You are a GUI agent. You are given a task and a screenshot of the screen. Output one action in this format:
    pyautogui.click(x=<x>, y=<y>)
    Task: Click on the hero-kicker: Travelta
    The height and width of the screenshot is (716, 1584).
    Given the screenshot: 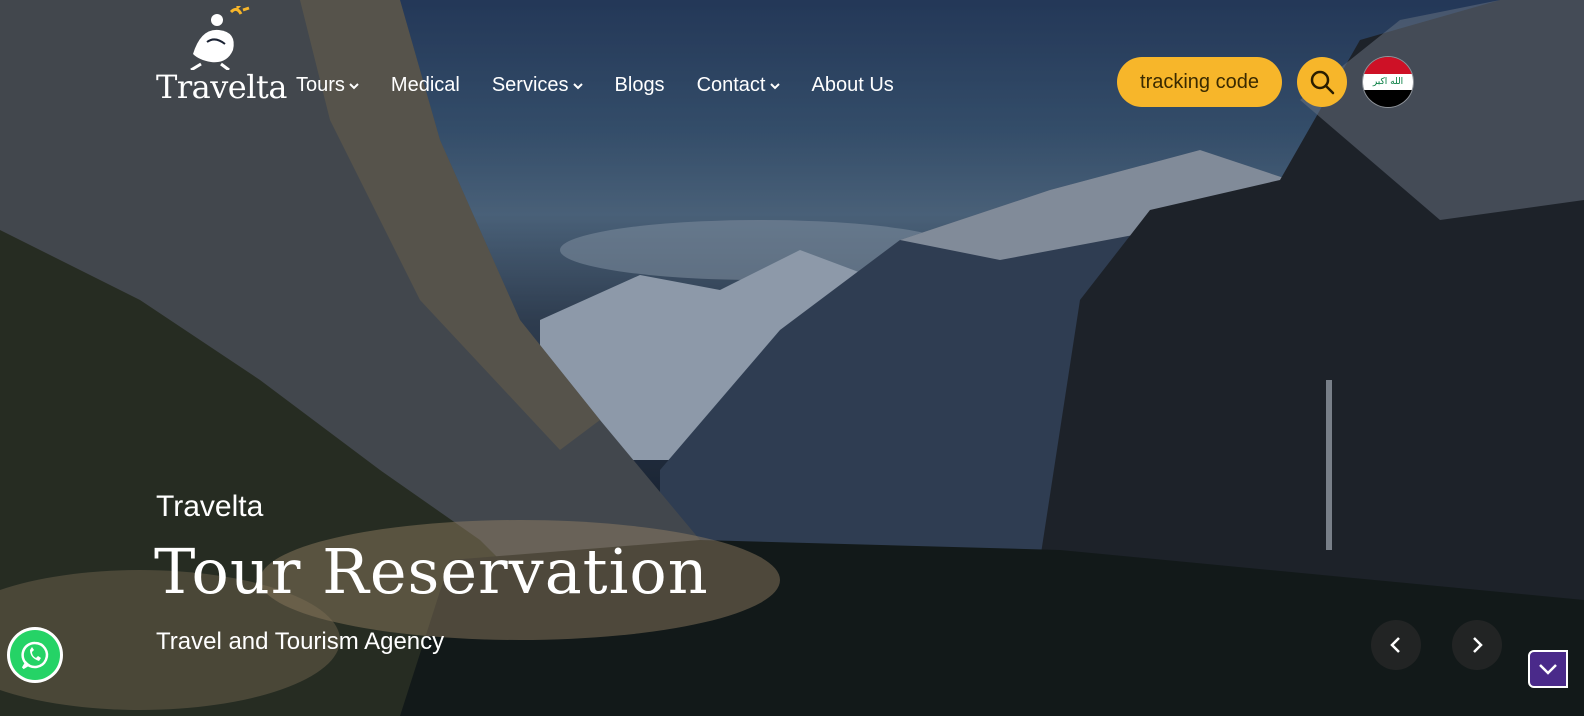 What is the action you would take?
    pyautogui.click(x=210, y=506)
    